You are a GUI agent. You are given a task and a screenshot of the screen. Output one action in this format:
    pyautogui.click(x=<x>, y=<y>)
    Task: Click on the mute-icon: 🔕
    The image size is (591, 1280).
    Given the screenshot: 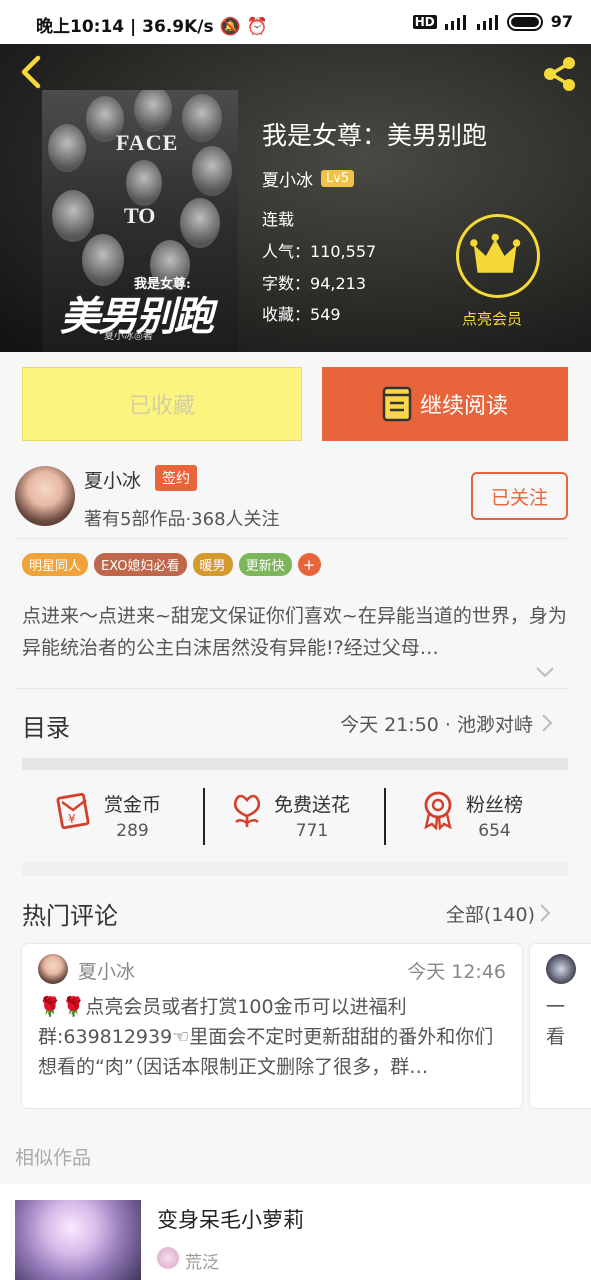 What is the action you would take?
    pyautogui.click(x=230, y=27)
    